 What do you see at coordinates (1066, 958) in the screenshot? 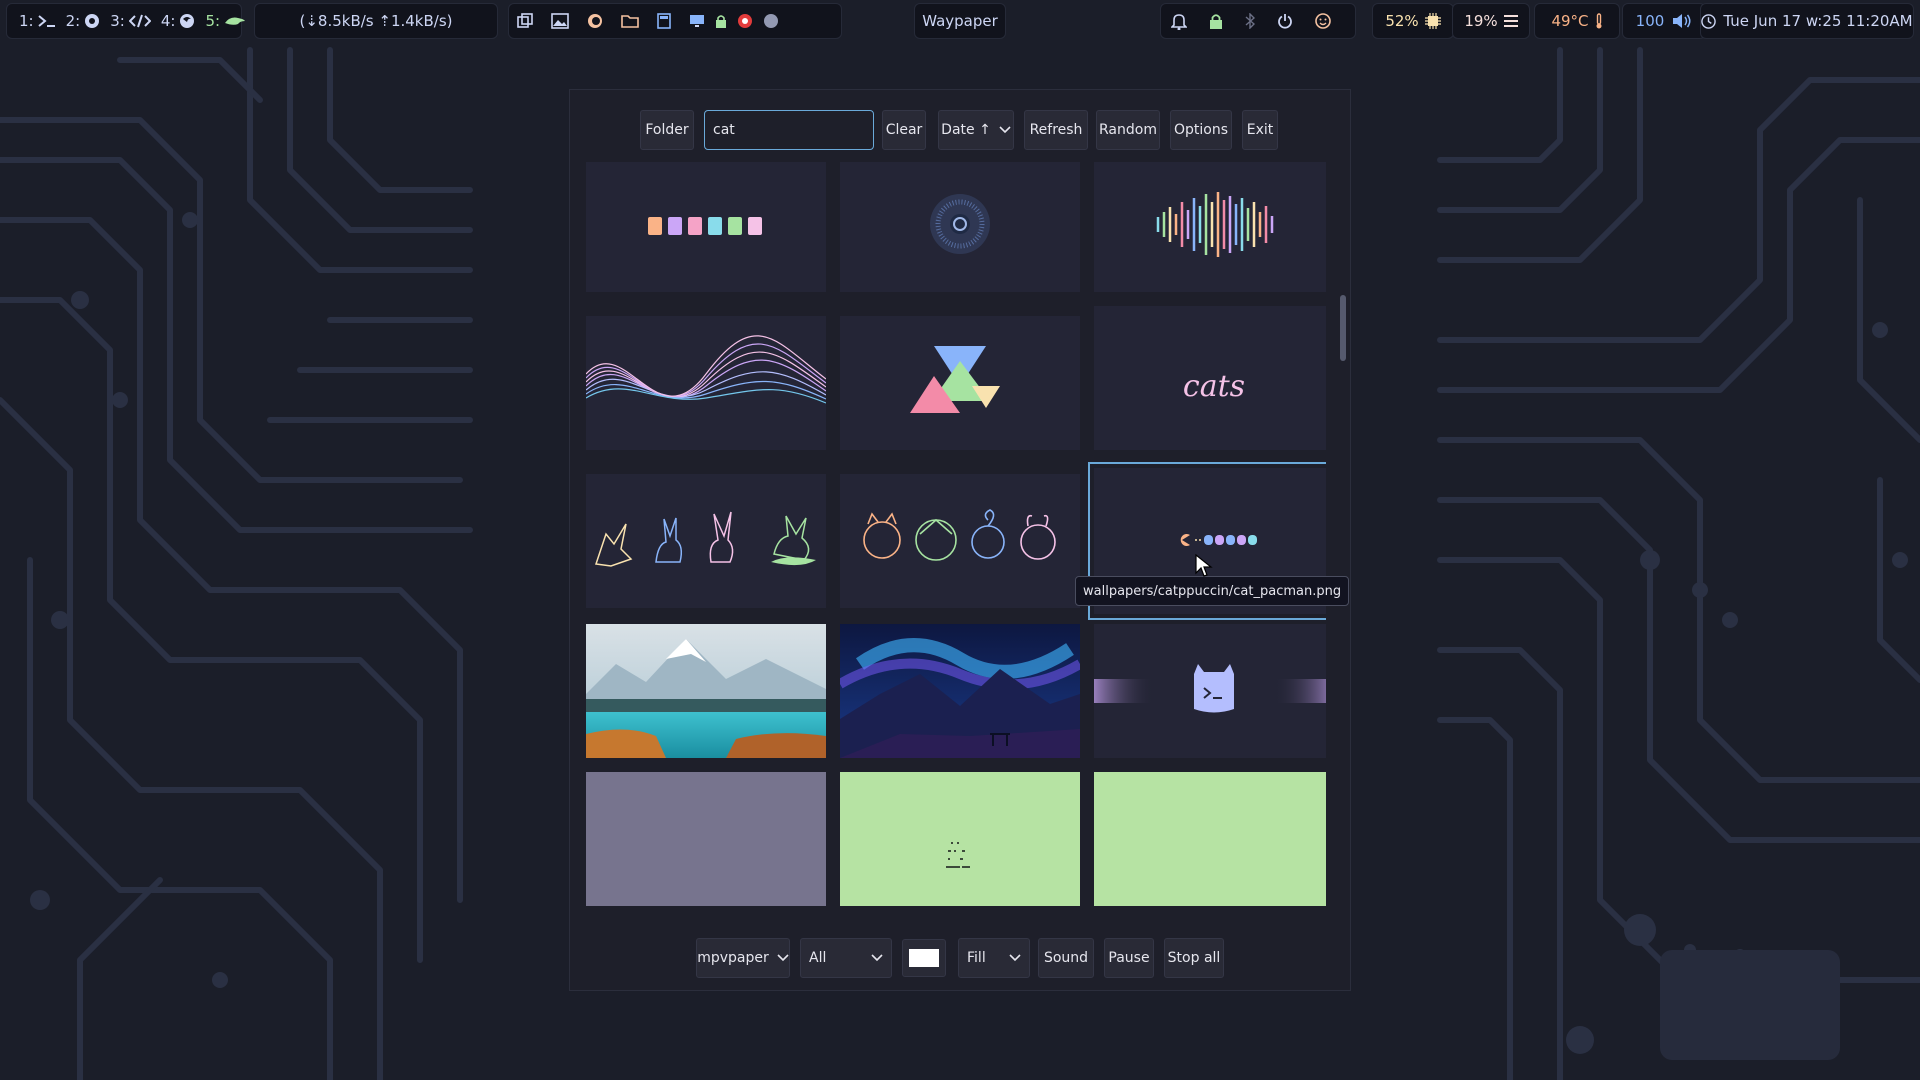
I see `sound-button: Sound` at bounding box center [1066, 958].